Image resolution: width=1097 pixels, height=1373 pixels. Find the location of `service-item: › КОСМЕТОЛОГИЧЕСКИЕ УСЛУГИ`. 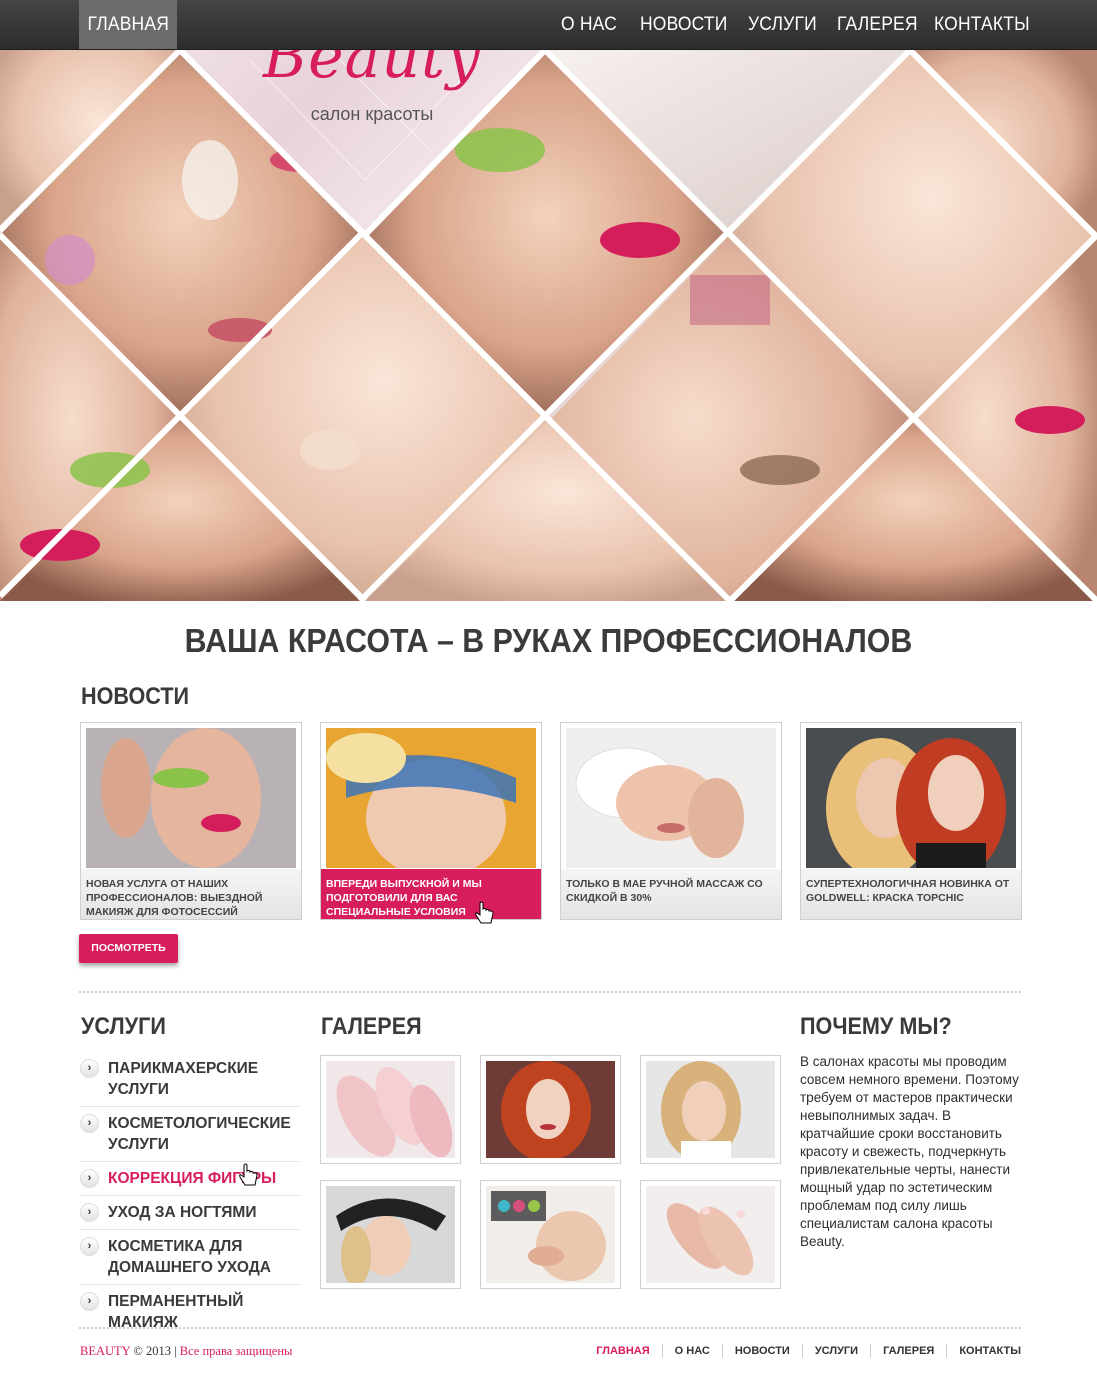

service-item: › КОСМЕТОЛОГИЧЕСКИЕ УСЛУГИ is located at coordinates (190, 1134).